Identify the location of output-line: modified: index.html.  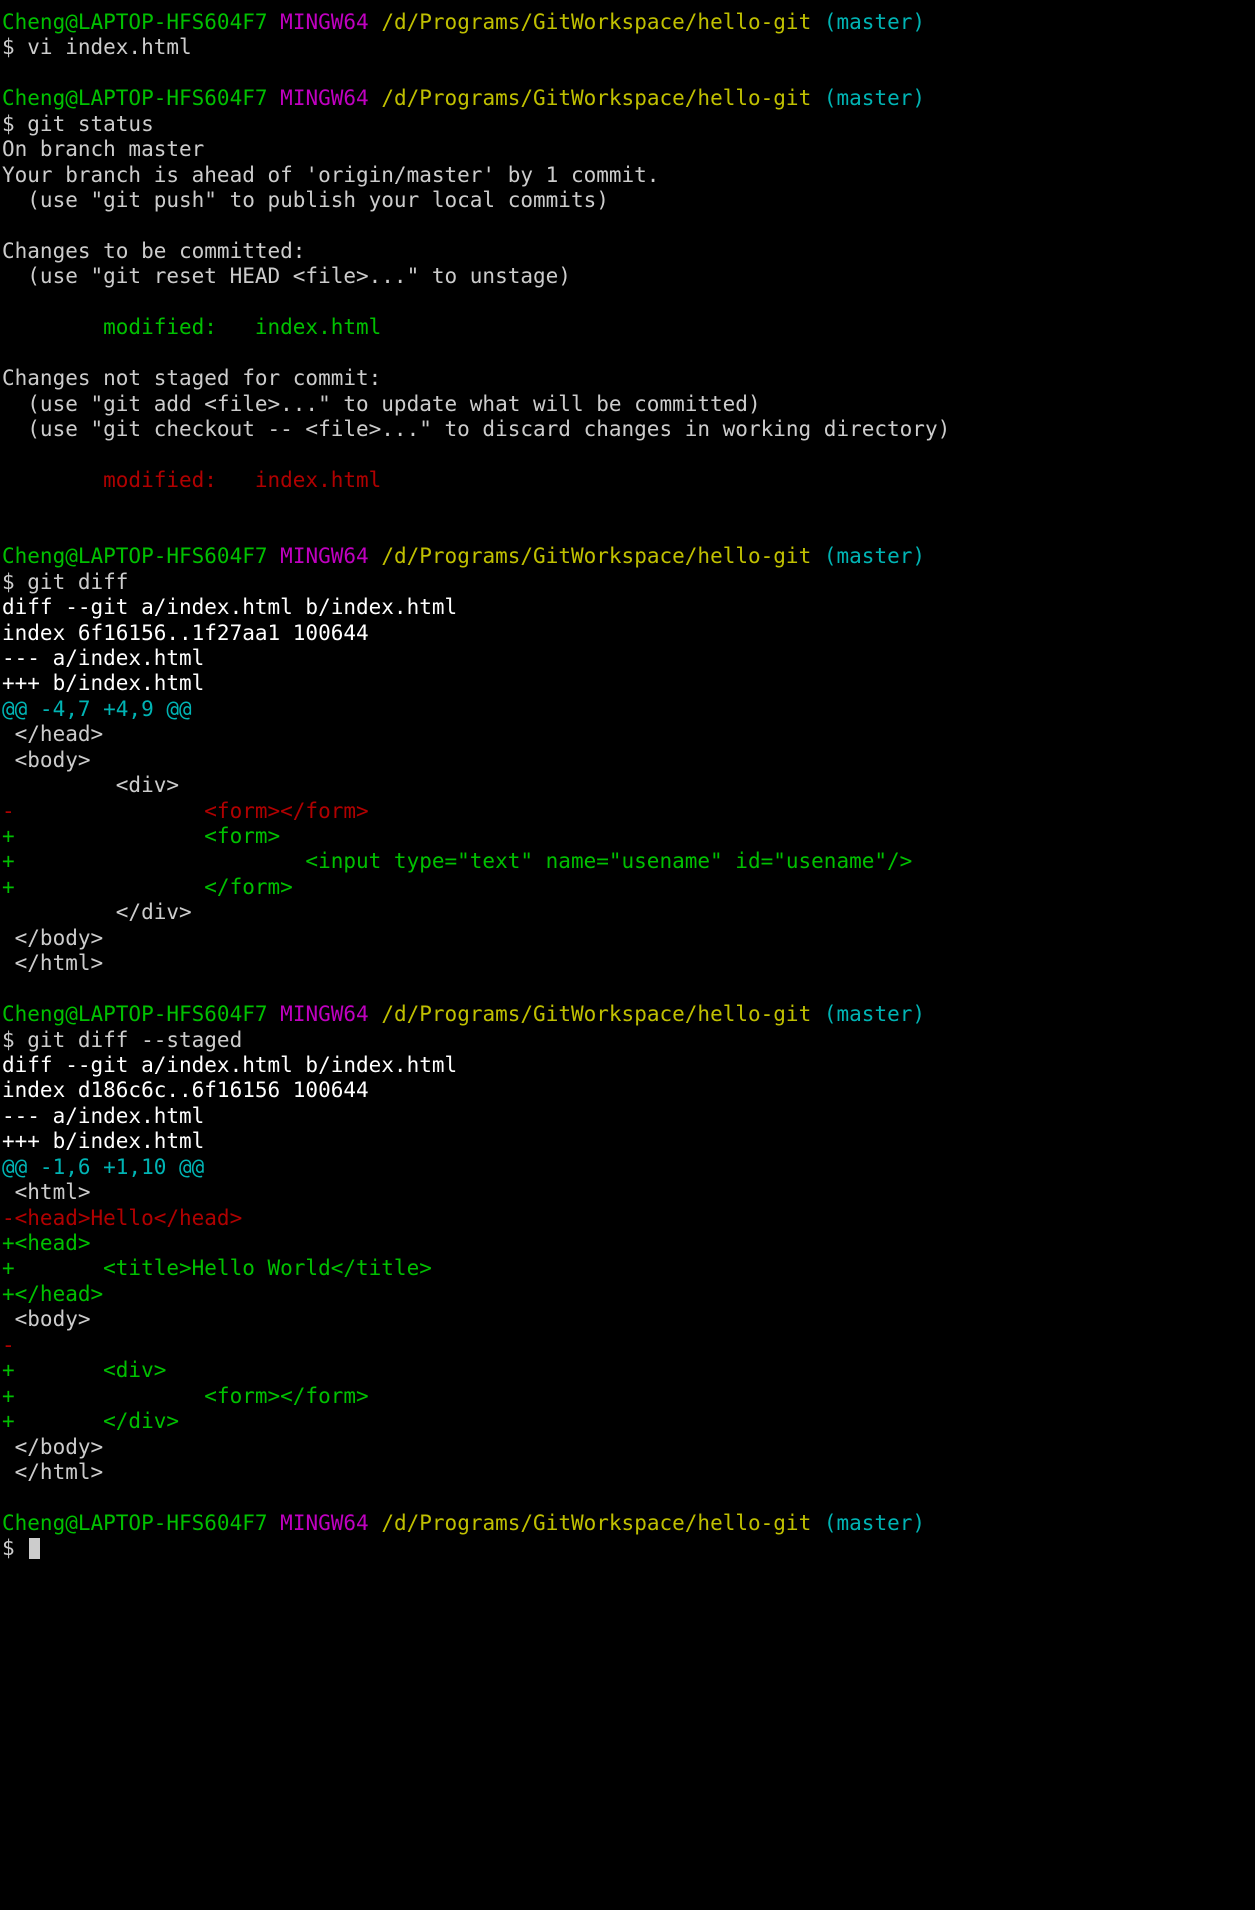
(627, 327).